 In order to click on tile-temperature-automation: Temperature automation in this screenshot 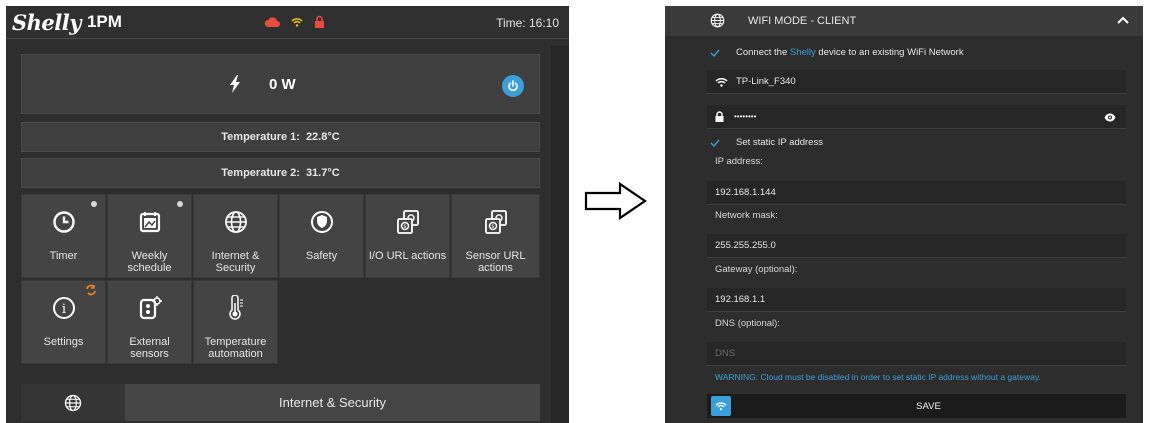, I will do `click(235, 322)`.